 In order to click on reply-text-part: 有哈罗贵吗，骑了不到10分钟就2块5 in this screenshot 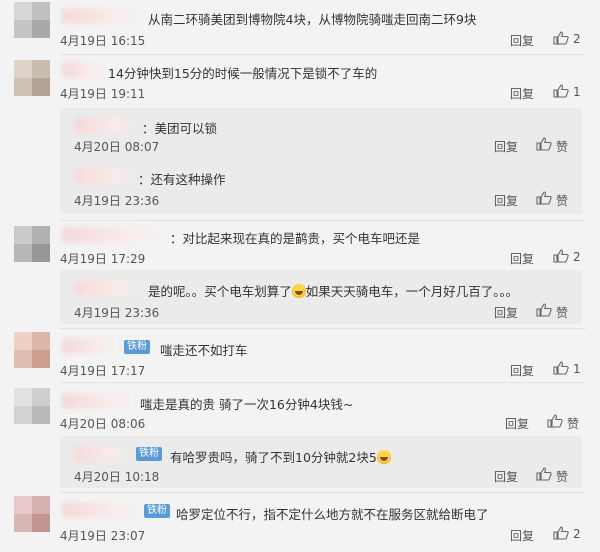, I will do `click(273, 457)`.